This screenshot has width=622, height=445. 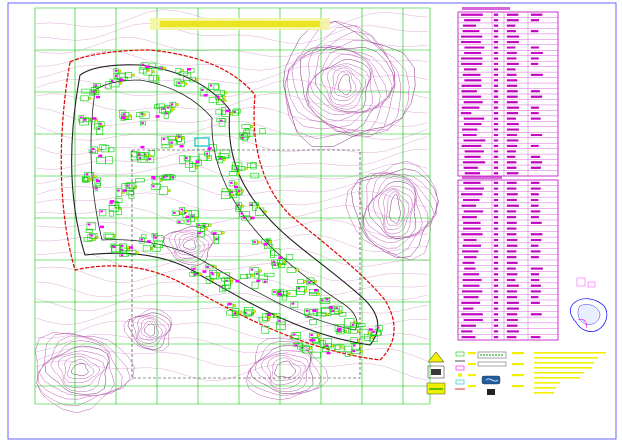 What do you see at coordinates (240, 24) in the screenshot?
I see `site-title-banner` at bounding box center [240, 24].